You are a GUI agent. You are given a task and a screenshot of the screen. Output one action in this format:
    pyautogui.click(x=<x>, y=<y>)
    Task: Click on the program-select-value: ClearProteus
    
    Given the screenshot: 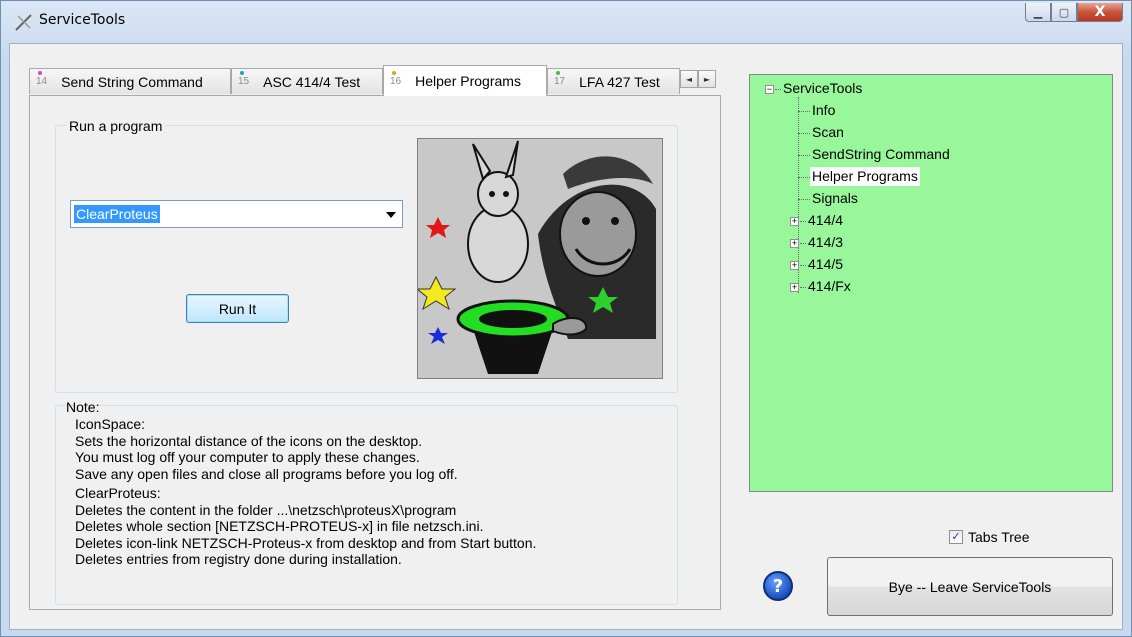 What is the action you would take?
    pyautogui.click(x=117, y=214)
    